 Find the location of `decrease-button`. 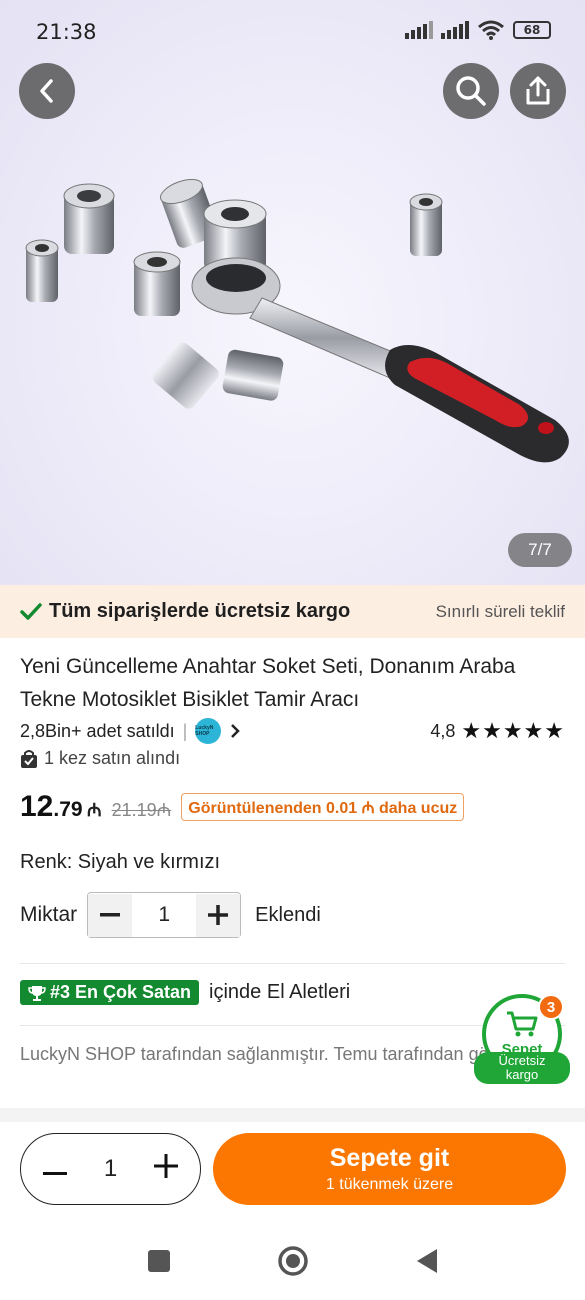

decrease-button is located at coordinates (110, 915).